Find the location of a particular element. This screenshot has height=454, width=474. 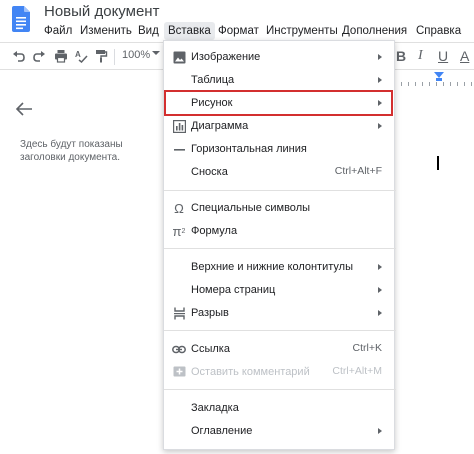

menu-item-chart: Диаграмма is located at coordinates (280, 126).